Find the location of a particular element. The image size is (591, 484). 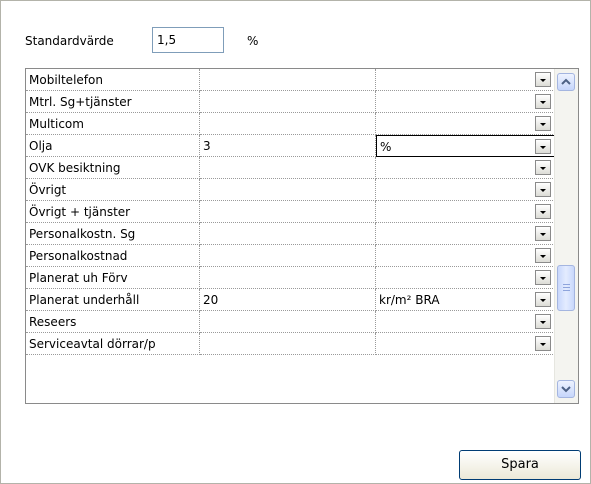

standard-value-row: Standardvärde 1,5 % is located at coordinates (175, 41).